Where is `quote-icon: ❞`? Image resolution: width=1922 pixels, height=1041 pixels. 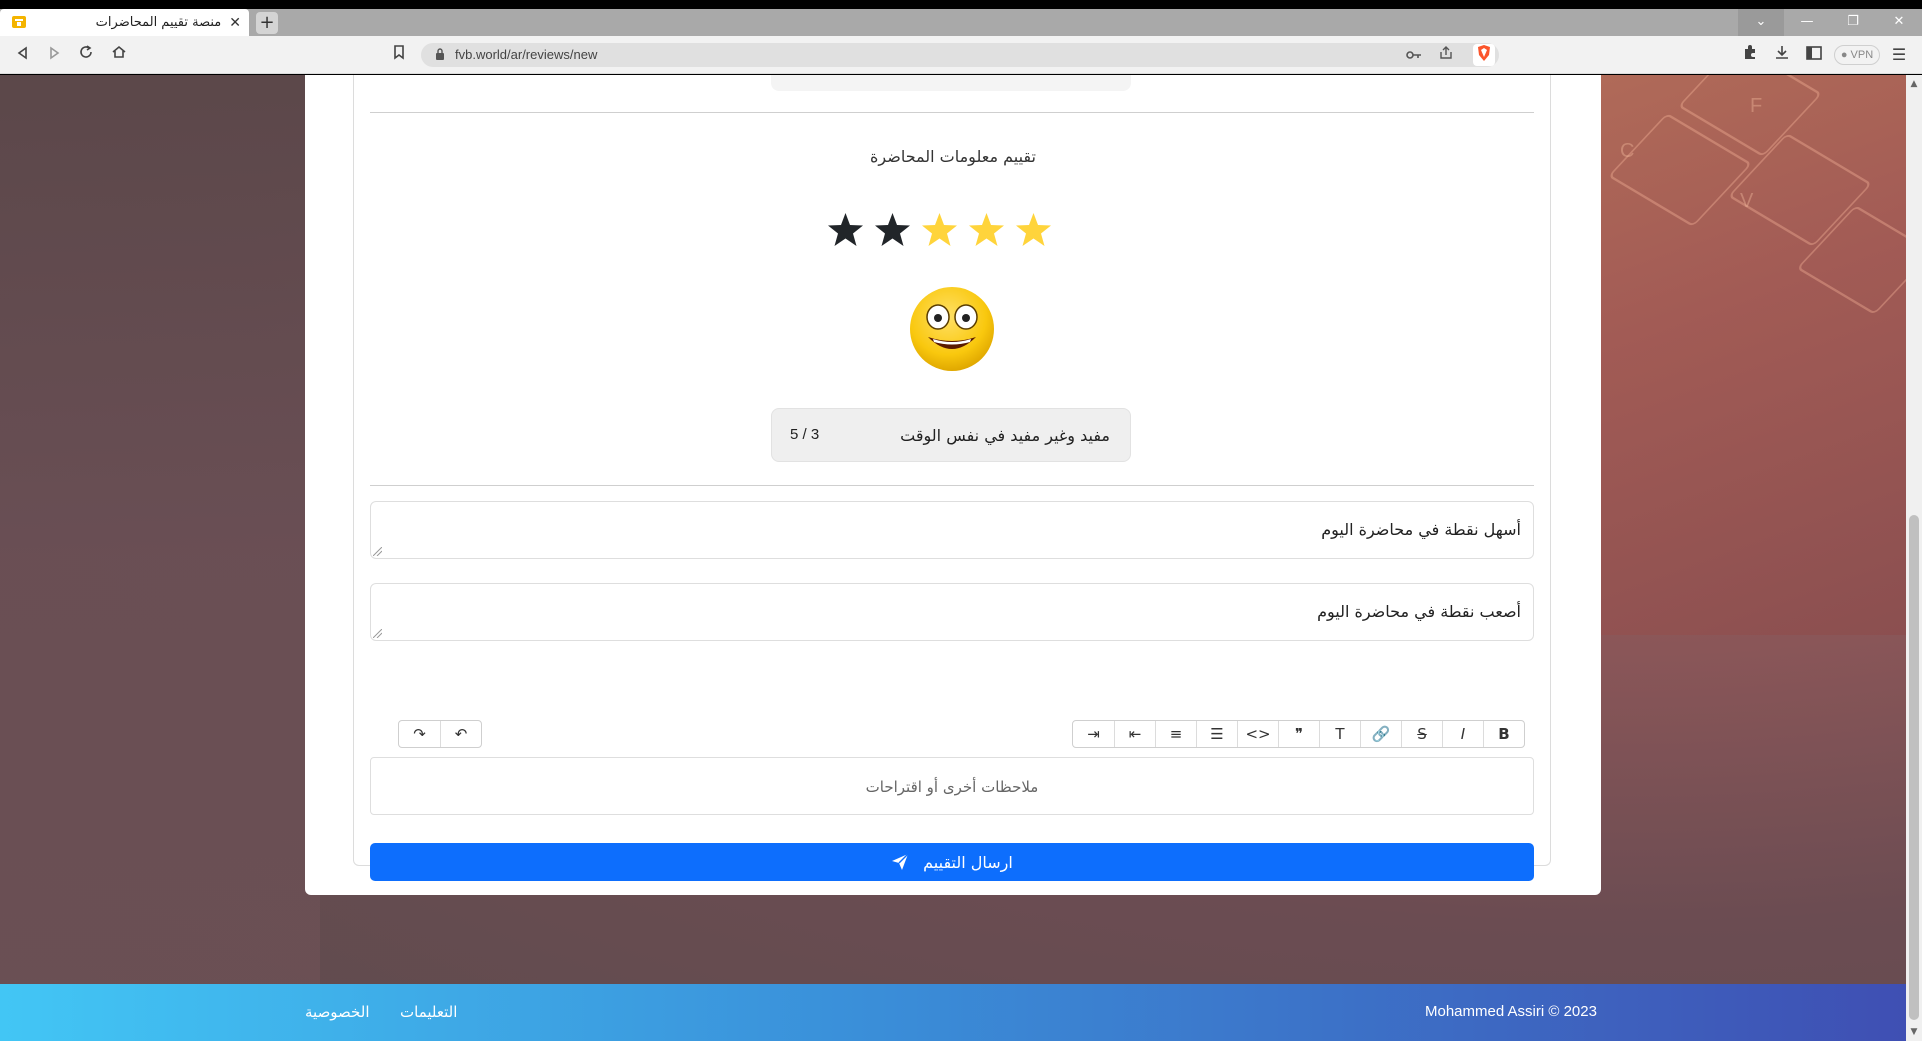 quote-icon: ❞ is located at coordinates (1298, 734).